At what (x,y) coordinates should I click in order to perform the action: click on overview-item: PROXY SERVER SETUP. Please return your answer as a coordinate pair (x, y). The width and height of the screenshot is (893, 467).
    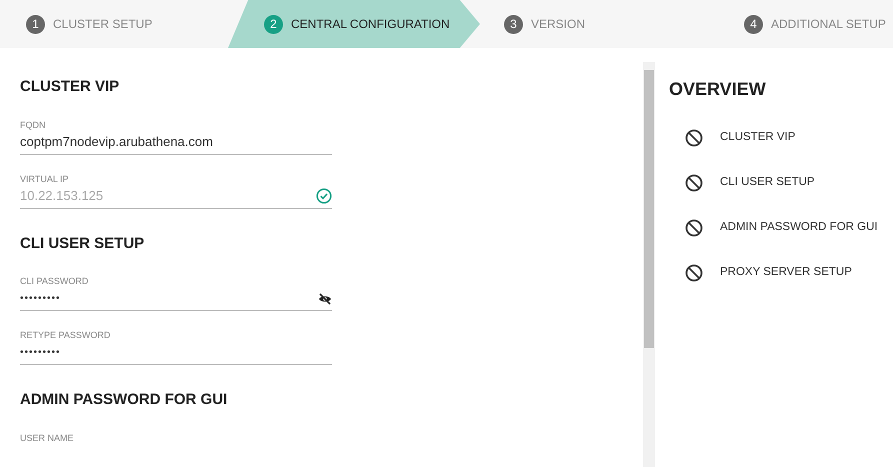
    Looking at the image, I should click on (786, 272).